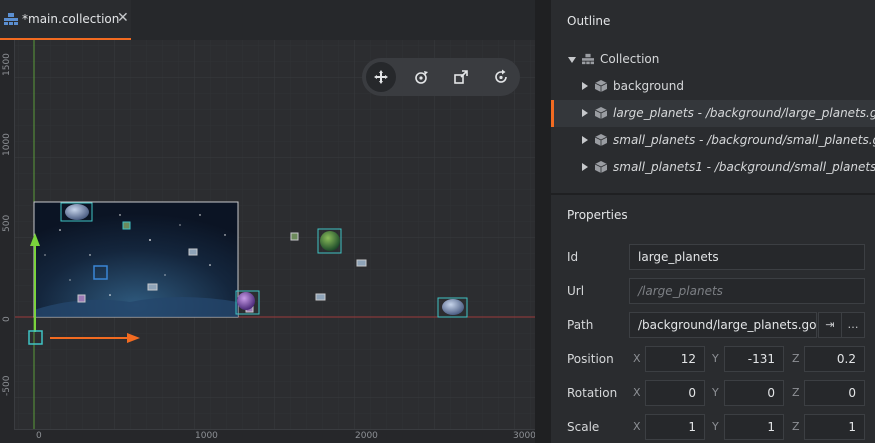 This screenshot has height=443, width=875. What do you see at coordinates (71, 19) in the screenshot?
I see `tab-title: *main.collection` at bounding box center [71, 19].